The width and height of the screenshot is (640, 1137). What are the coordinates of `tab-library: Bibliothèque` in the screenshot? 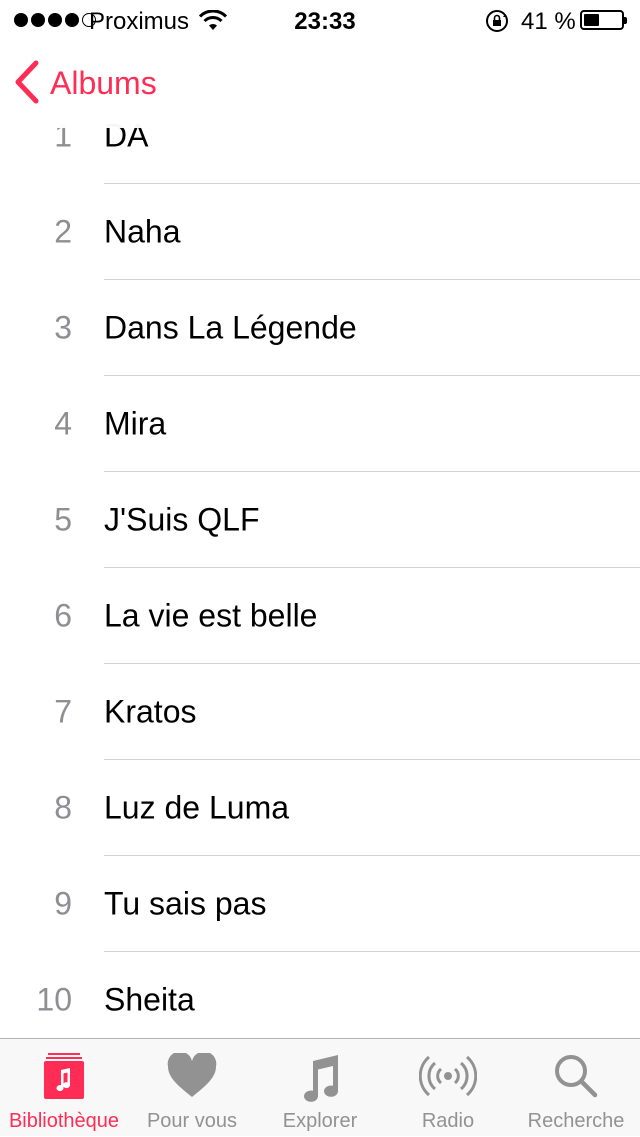 It's located at (64, 1088).